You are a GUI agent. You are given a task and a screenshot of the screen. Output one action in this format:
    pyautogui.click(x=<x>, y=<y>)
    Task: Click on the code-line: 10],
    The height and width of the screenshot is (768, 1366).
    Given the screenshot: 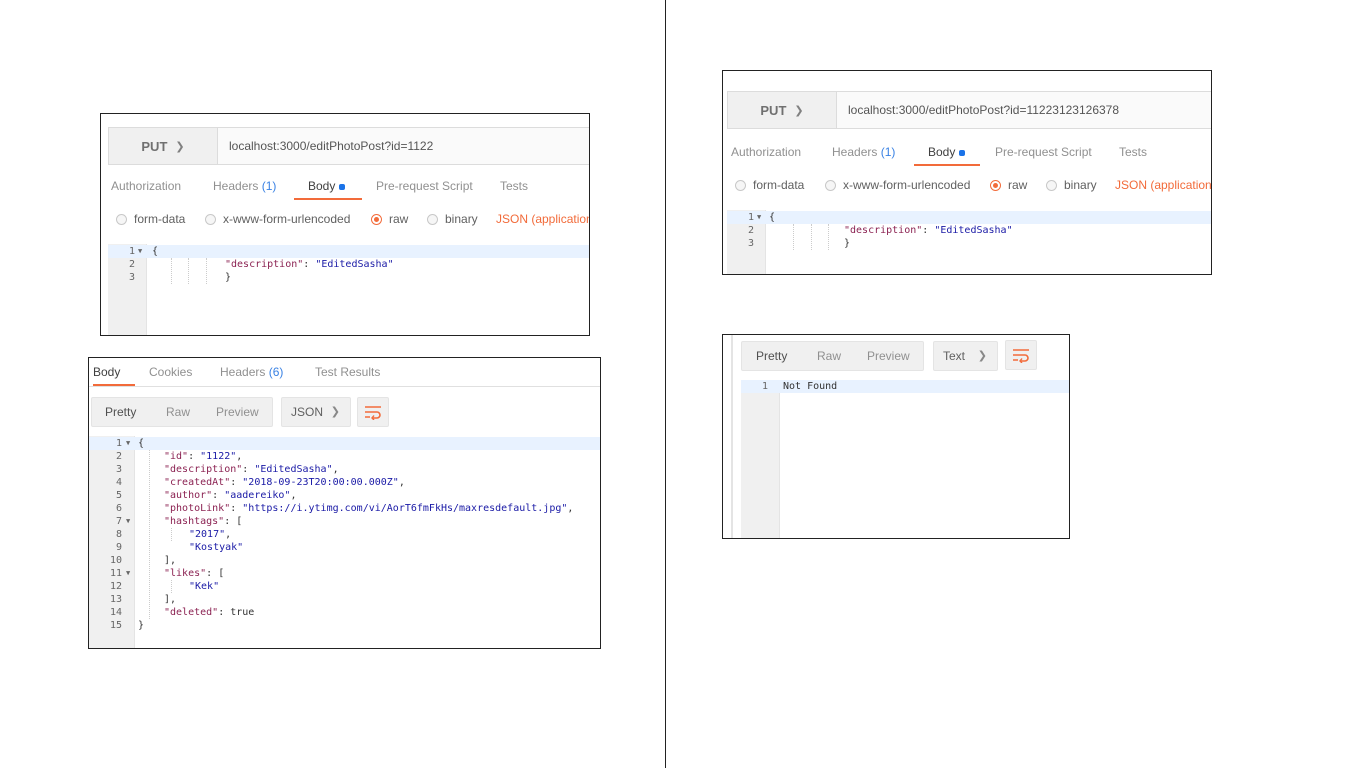 What is the action you would take?
    pyautogui.click(x=143, y=560)
    